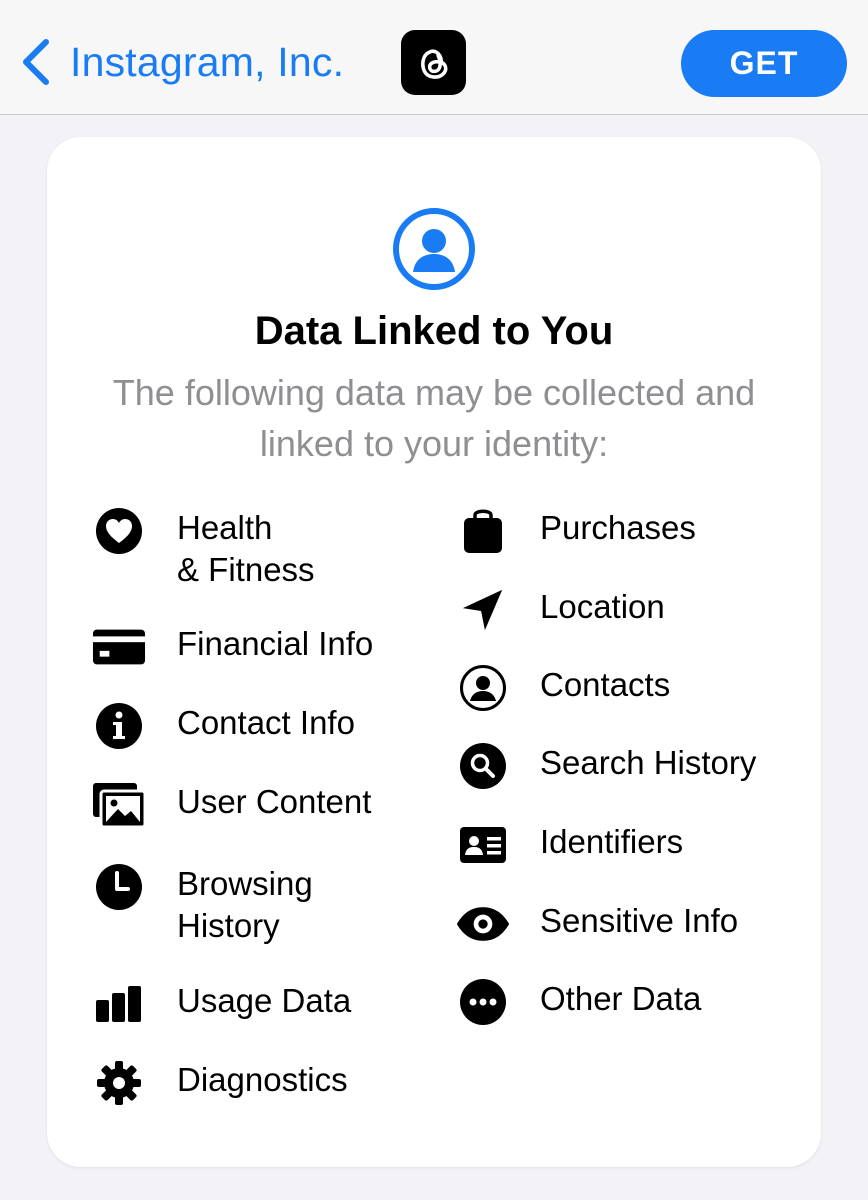 The height and width of the screenshot is (1200, 868). What do you see at coordinates (266, 722) in the screenshot?
I see `item-label: Contact Info` at bounding box center [266, 722].